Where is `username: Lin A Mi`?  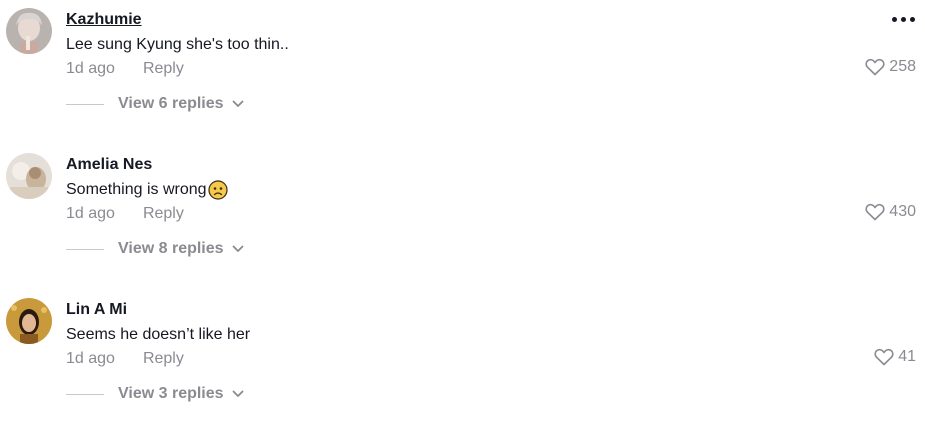 username: Lin A Mi is located at coordinates (96, 310).